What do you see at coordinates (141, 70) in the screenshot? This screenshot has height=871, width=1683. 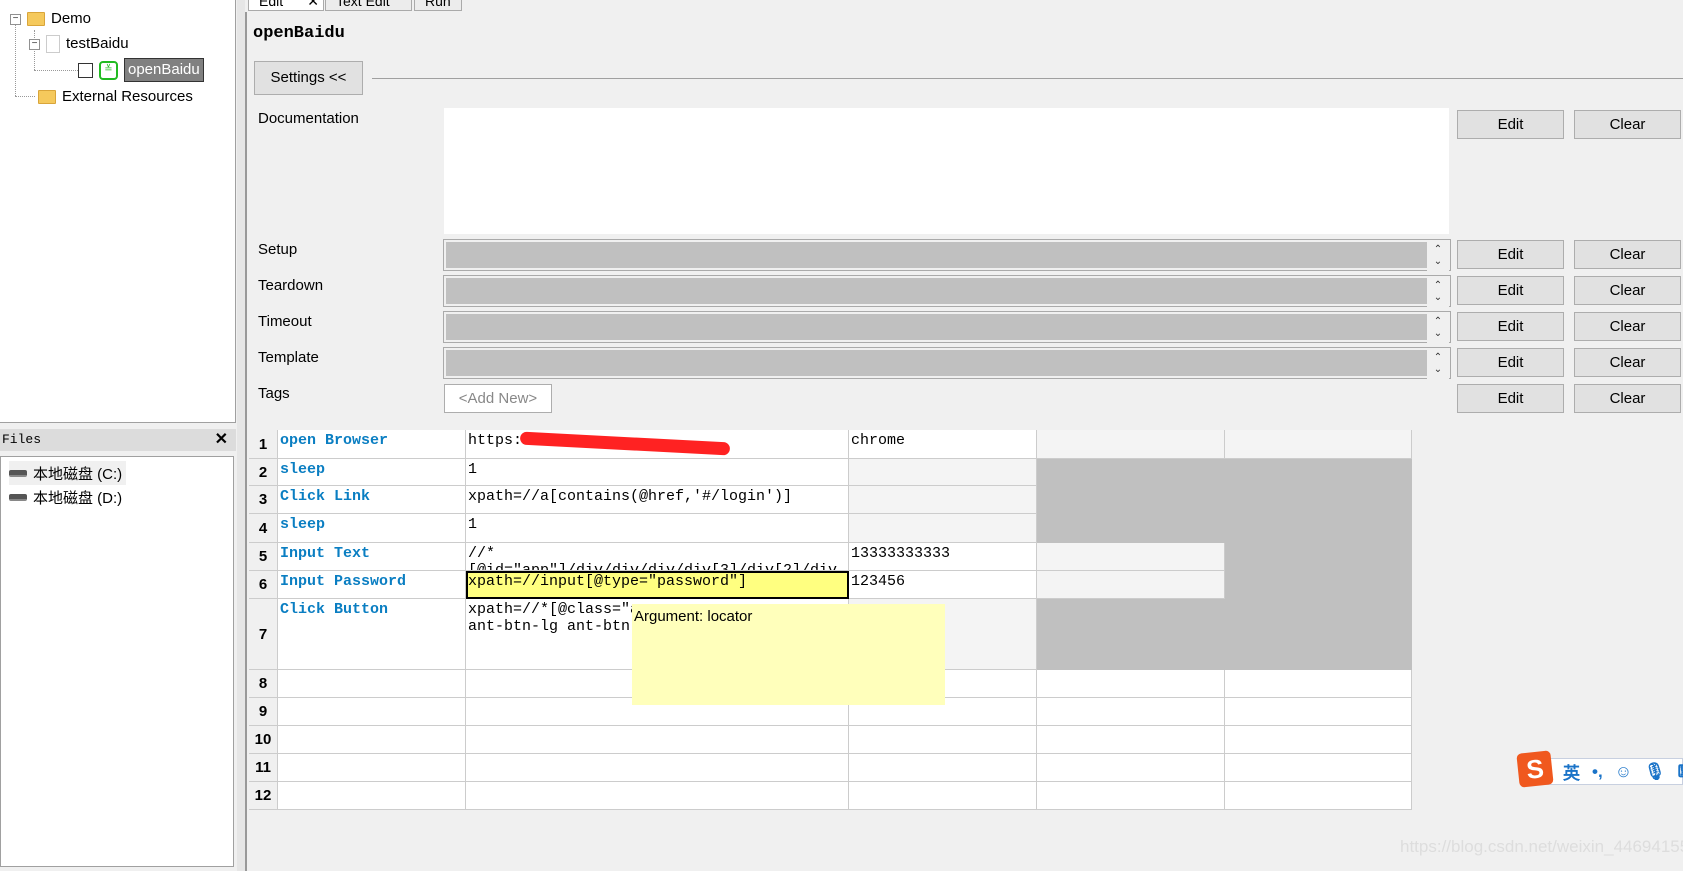 I see `tree-item-openbaidu: ≚ openBaidu` at bounding box center [141, 70].